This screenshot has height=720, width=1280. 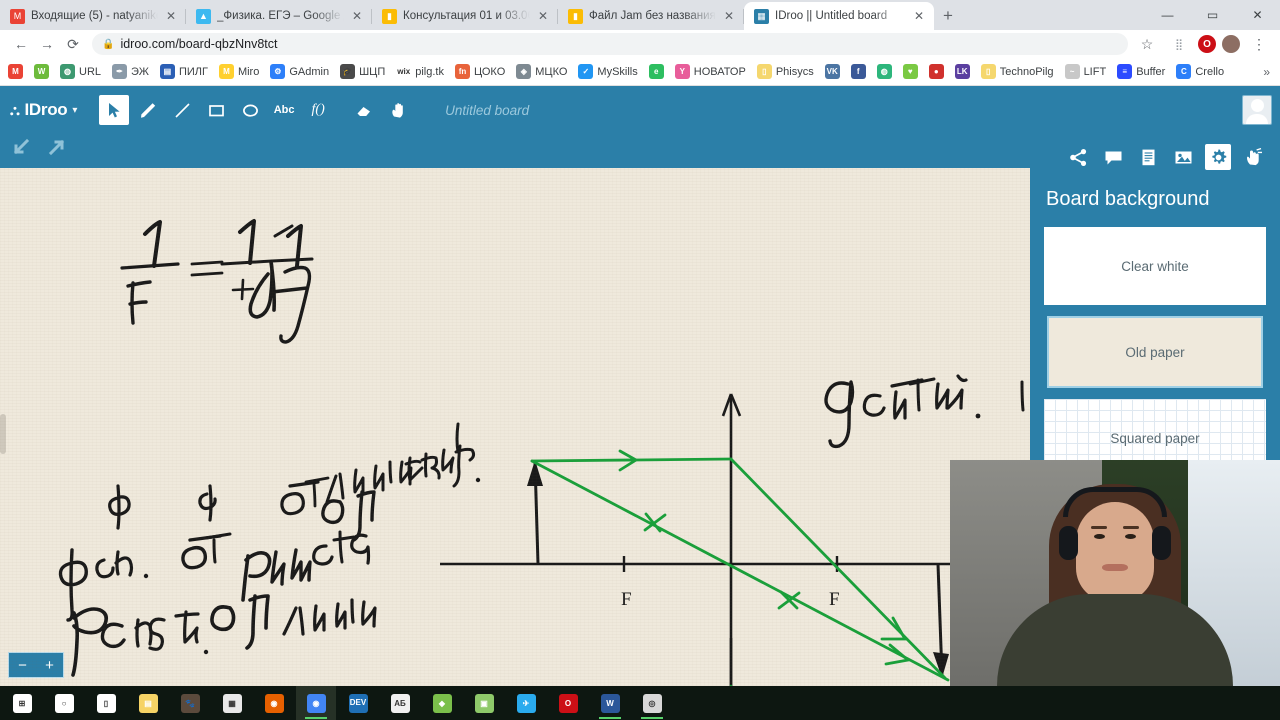 I want to click on board-title: Untitled board, so click(x=487, y=110).